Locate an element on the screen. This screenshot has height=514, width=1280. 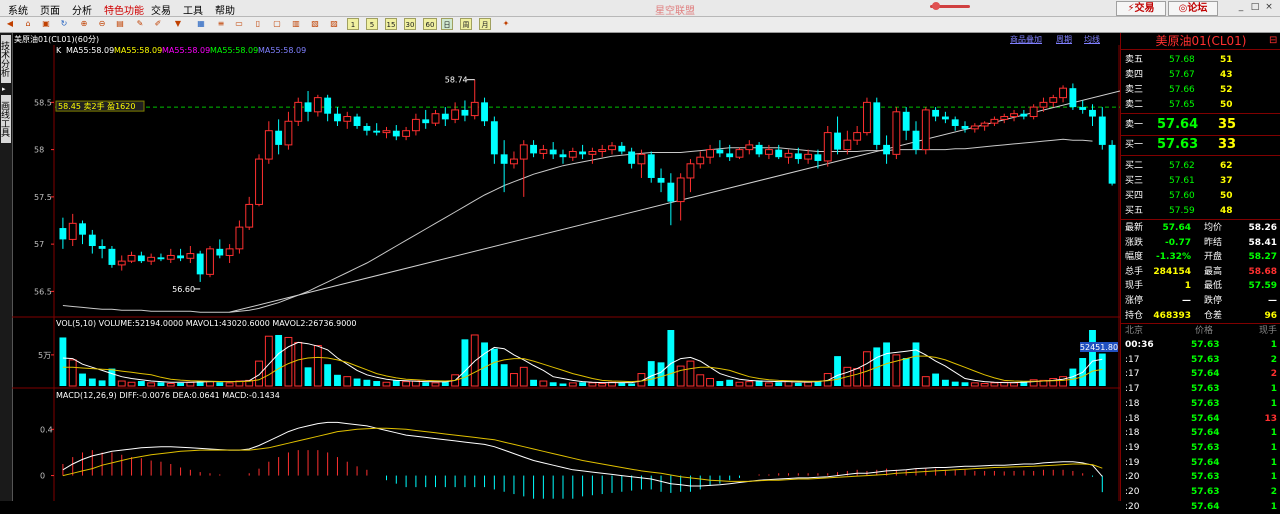
trade-button: ⚡交易 is located at coordinates (1141, 8).